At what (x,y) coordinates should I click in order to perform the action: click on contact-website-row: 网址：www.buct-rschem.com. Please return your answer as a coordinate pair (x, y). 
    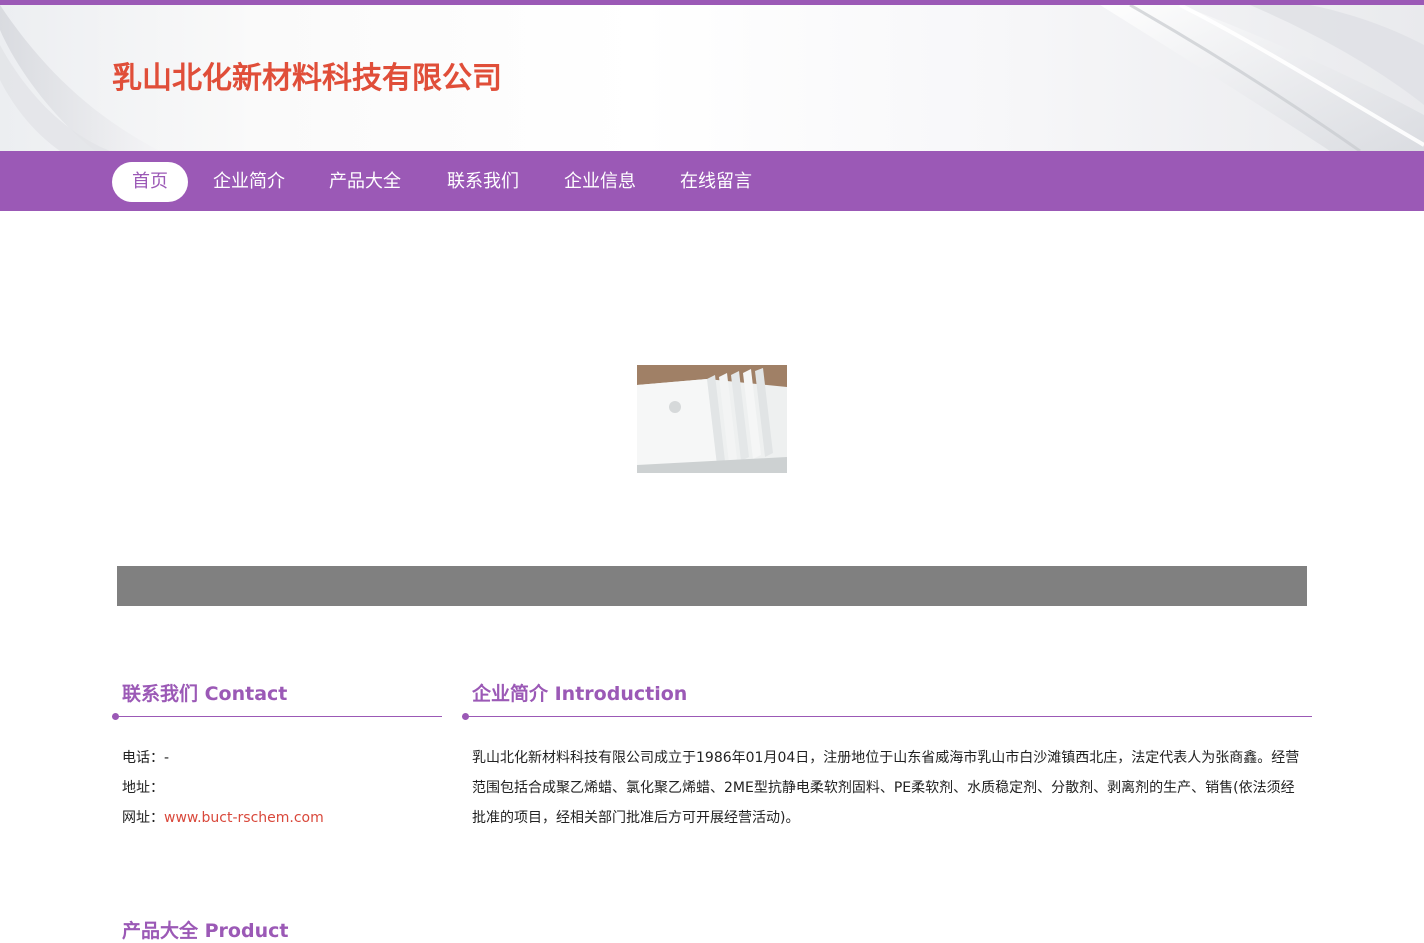
    Looking at the image, I should click on (223, 818).